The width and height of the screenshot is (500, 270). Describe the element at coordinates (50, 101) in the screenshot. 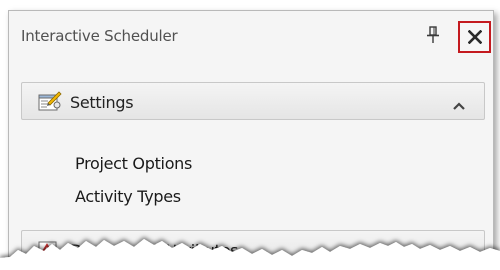

I see `settings-icon` at that location.